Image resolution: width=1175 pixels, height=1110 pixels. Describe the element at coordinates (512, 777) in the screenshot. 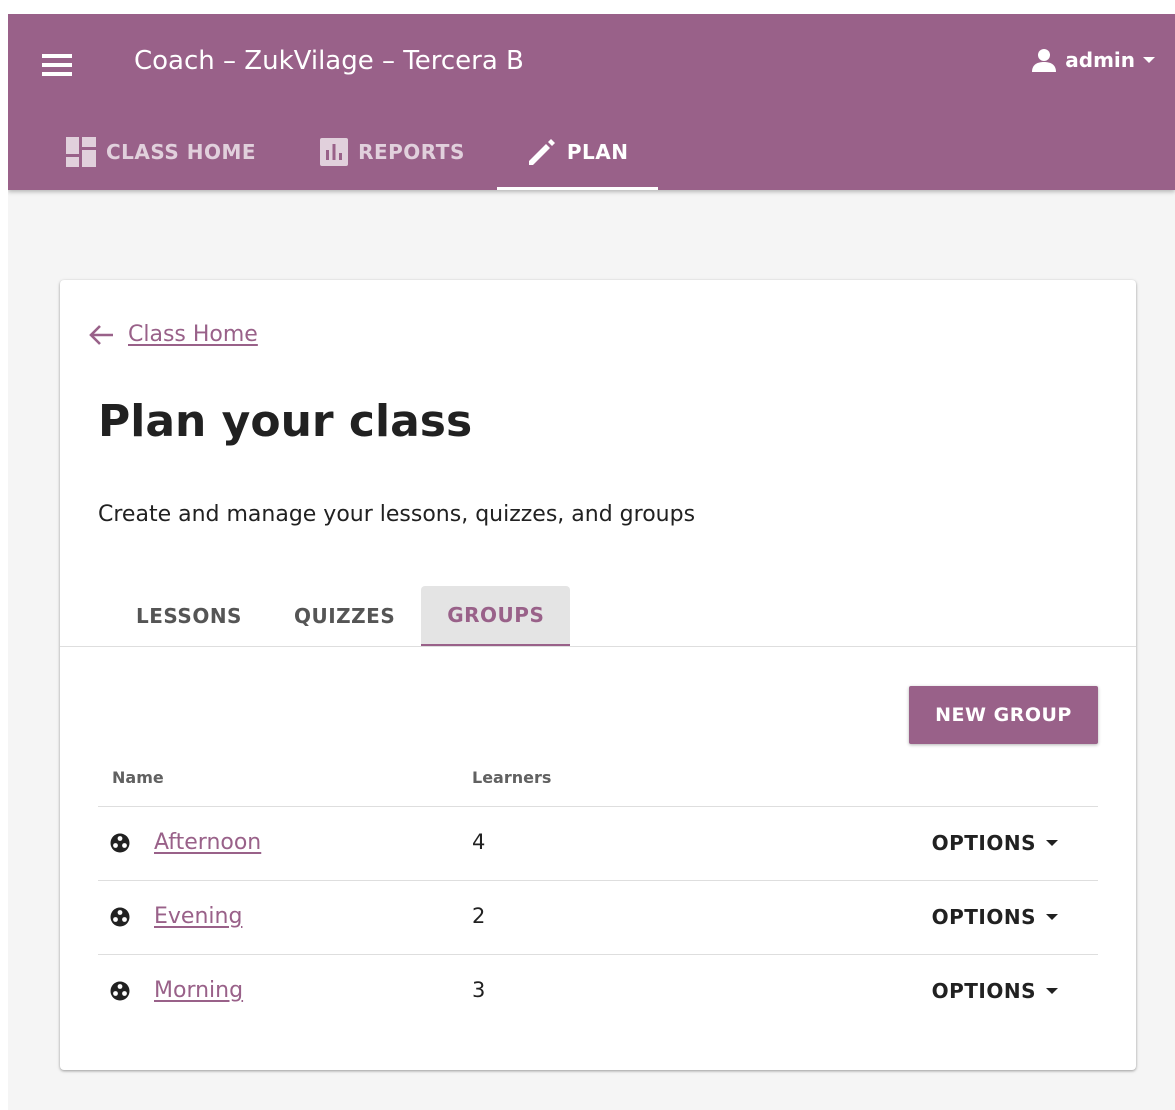

I see `column-header-learners: Learners` at that location.